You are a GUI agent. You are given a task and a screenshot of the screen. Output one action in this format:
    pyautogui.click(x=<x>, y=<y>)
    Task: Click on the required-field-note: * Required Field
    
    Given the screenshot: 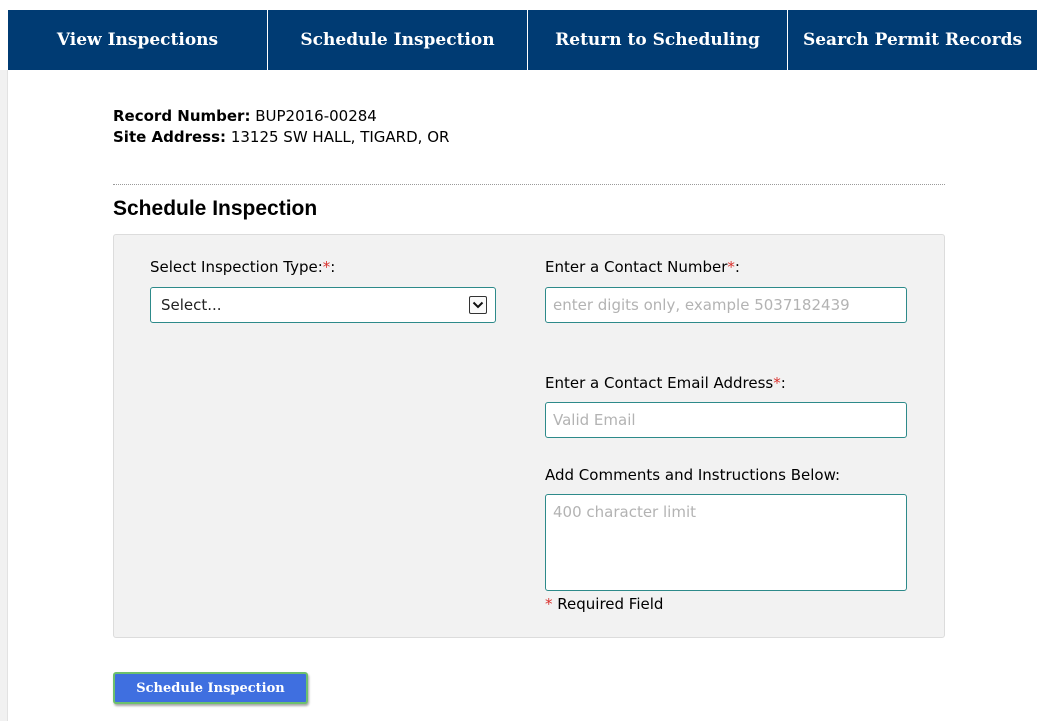 What is the action you would take?
    pyautogui.click(x=604, y=604)
    